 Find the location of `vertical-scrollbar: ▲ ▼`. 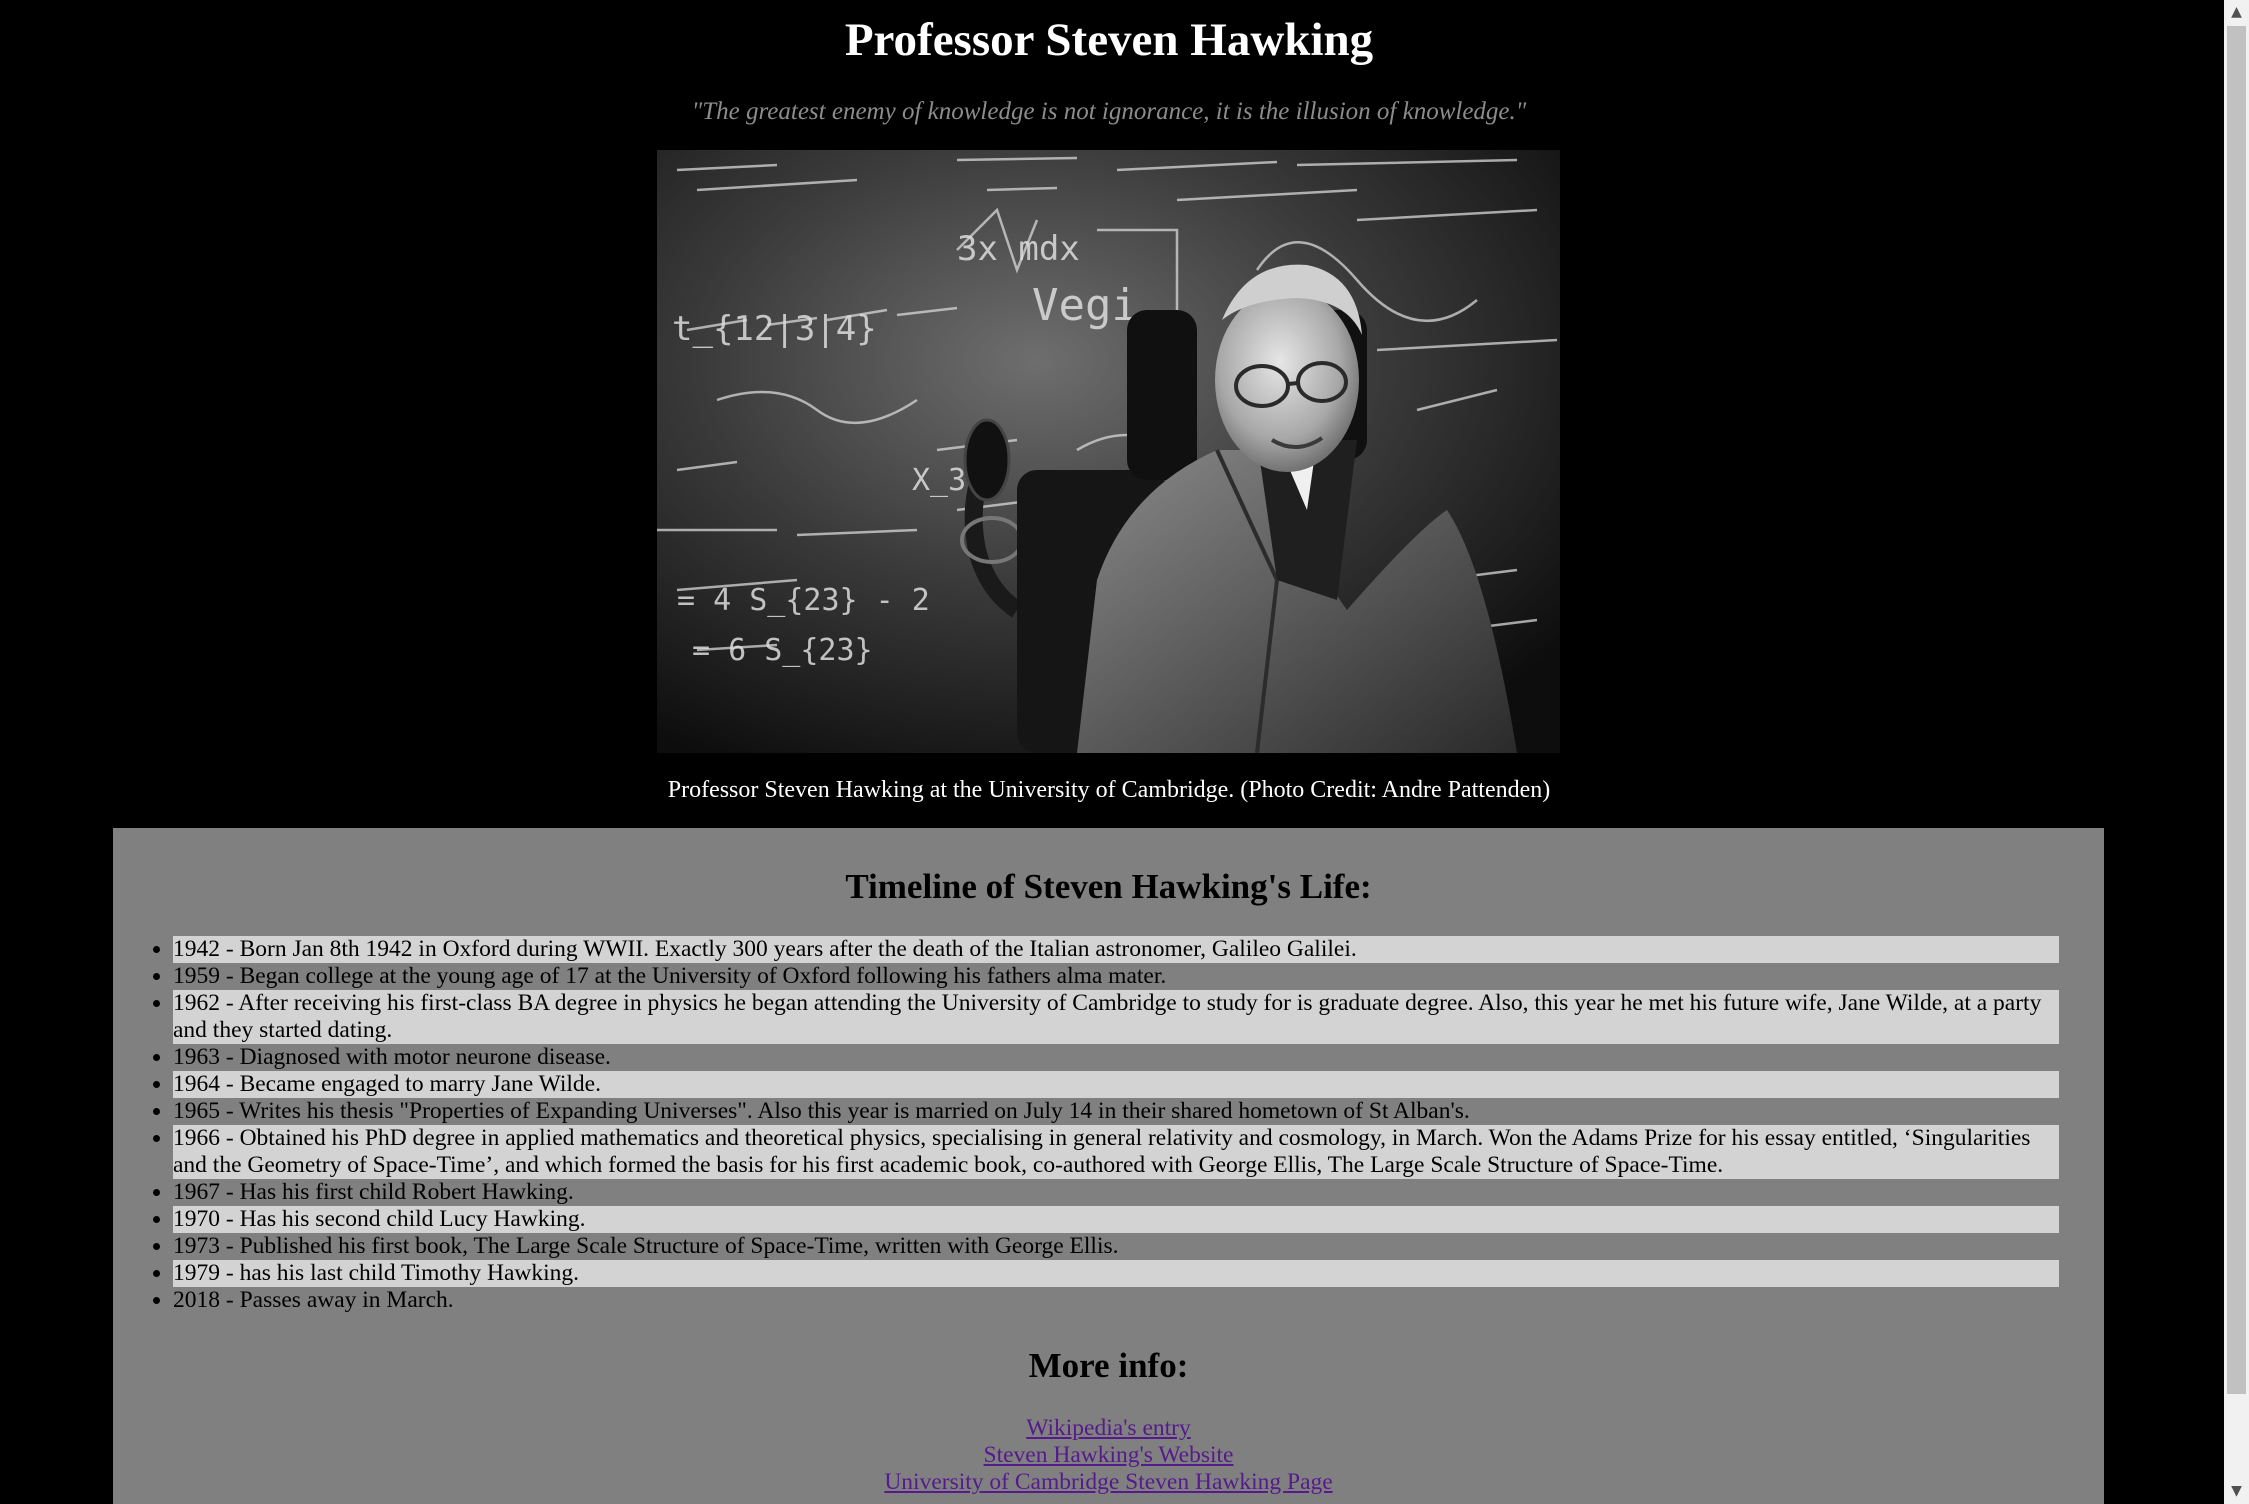

vertical-scrollbar: ▲ ▼ is located at coordinates (2236, 752).